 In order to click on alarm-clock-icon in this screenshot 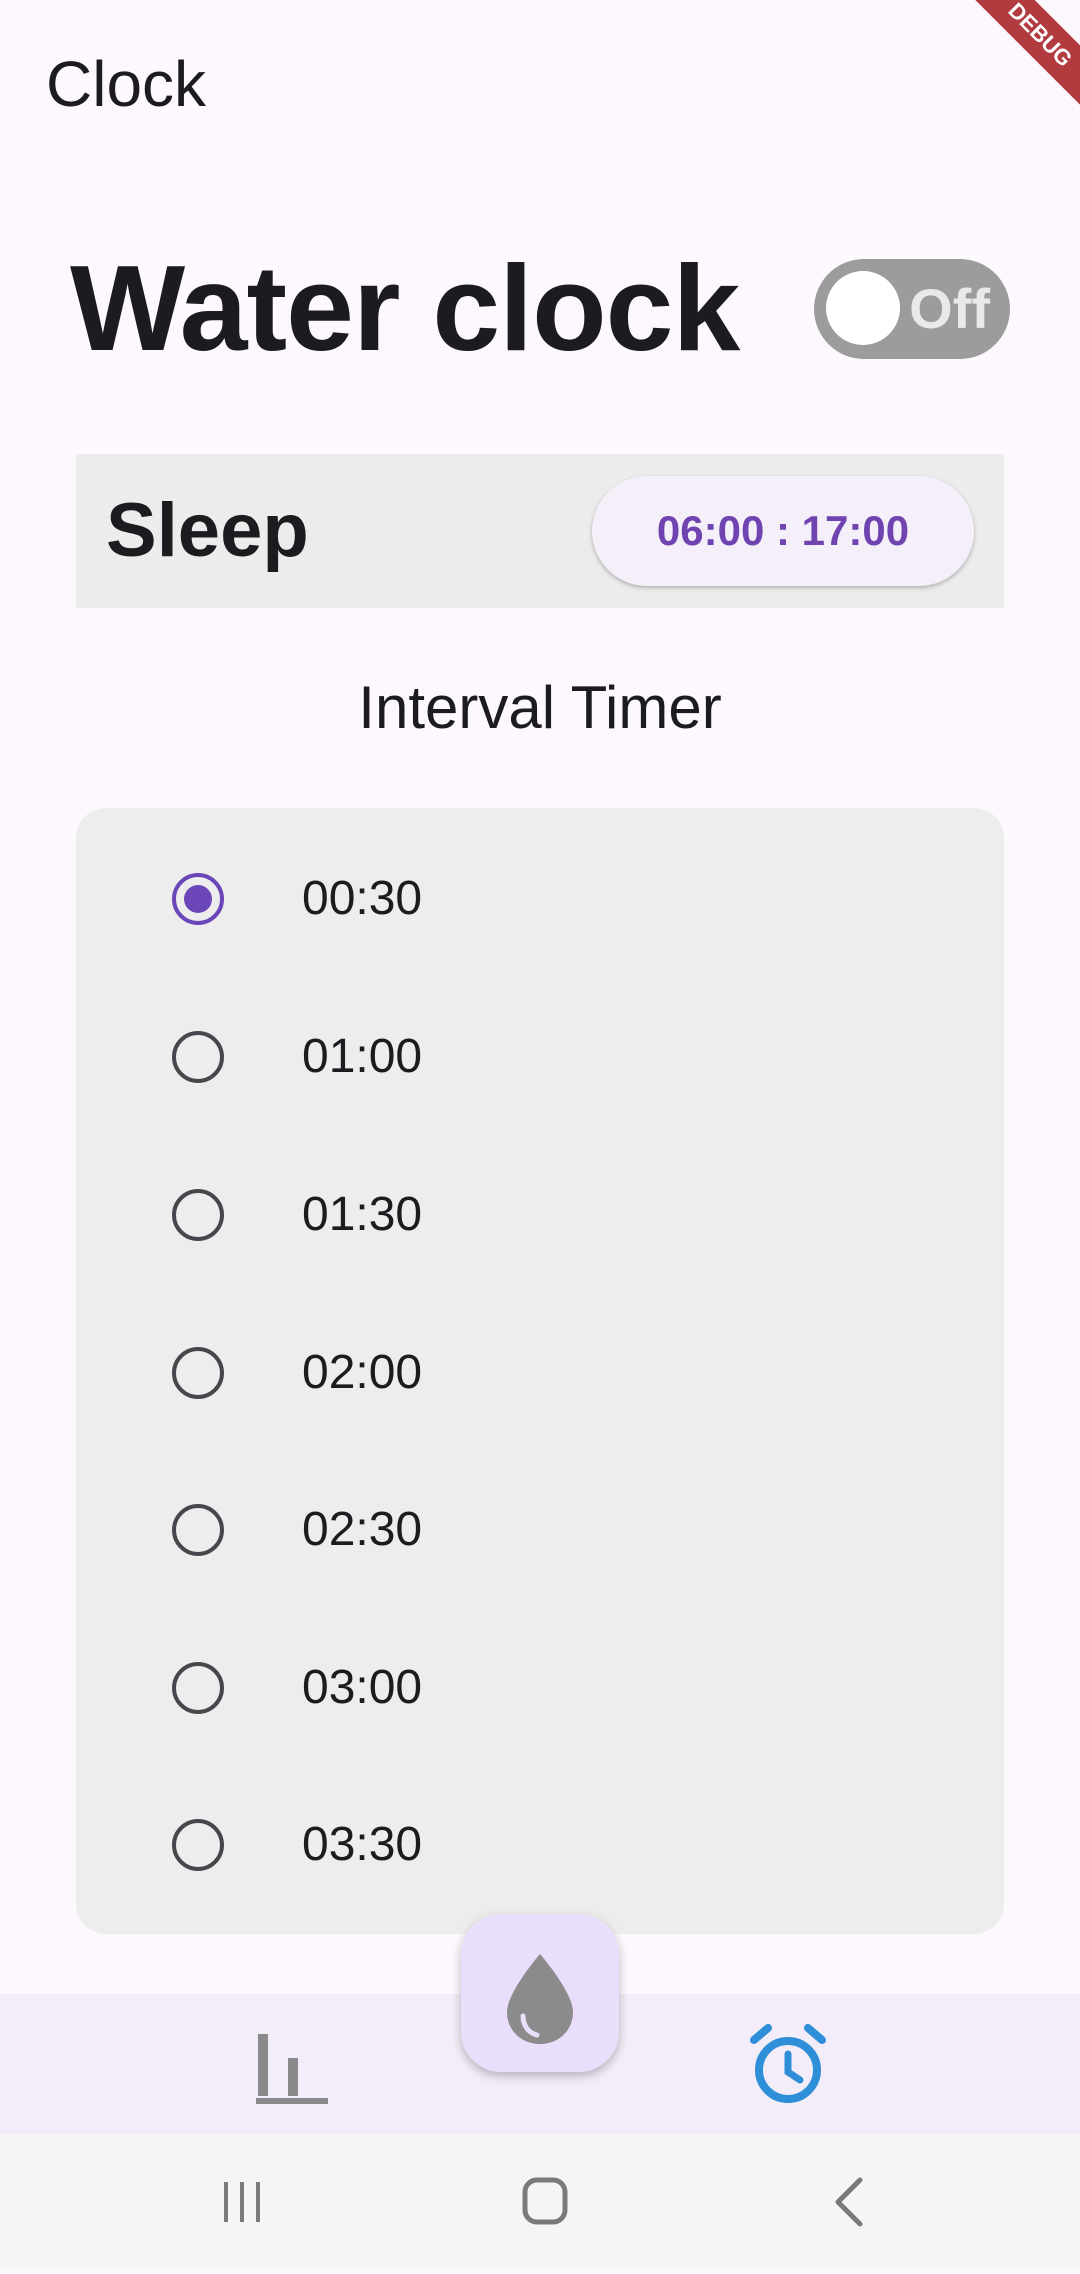, I will do `click(788, 2063)`.